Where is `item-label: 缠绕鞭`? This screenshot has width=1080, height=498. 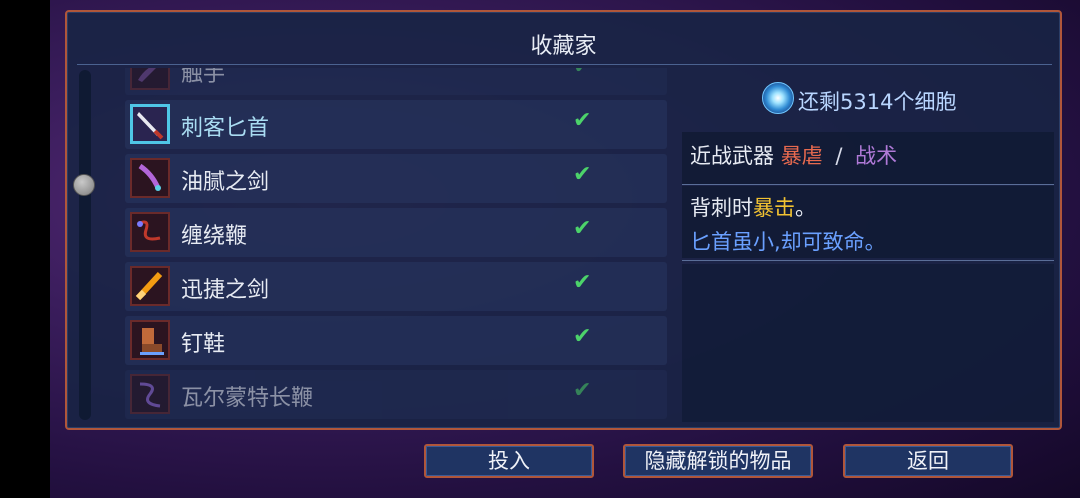 item-label: 缠绕鞭 is located at coordinates (214, 236).